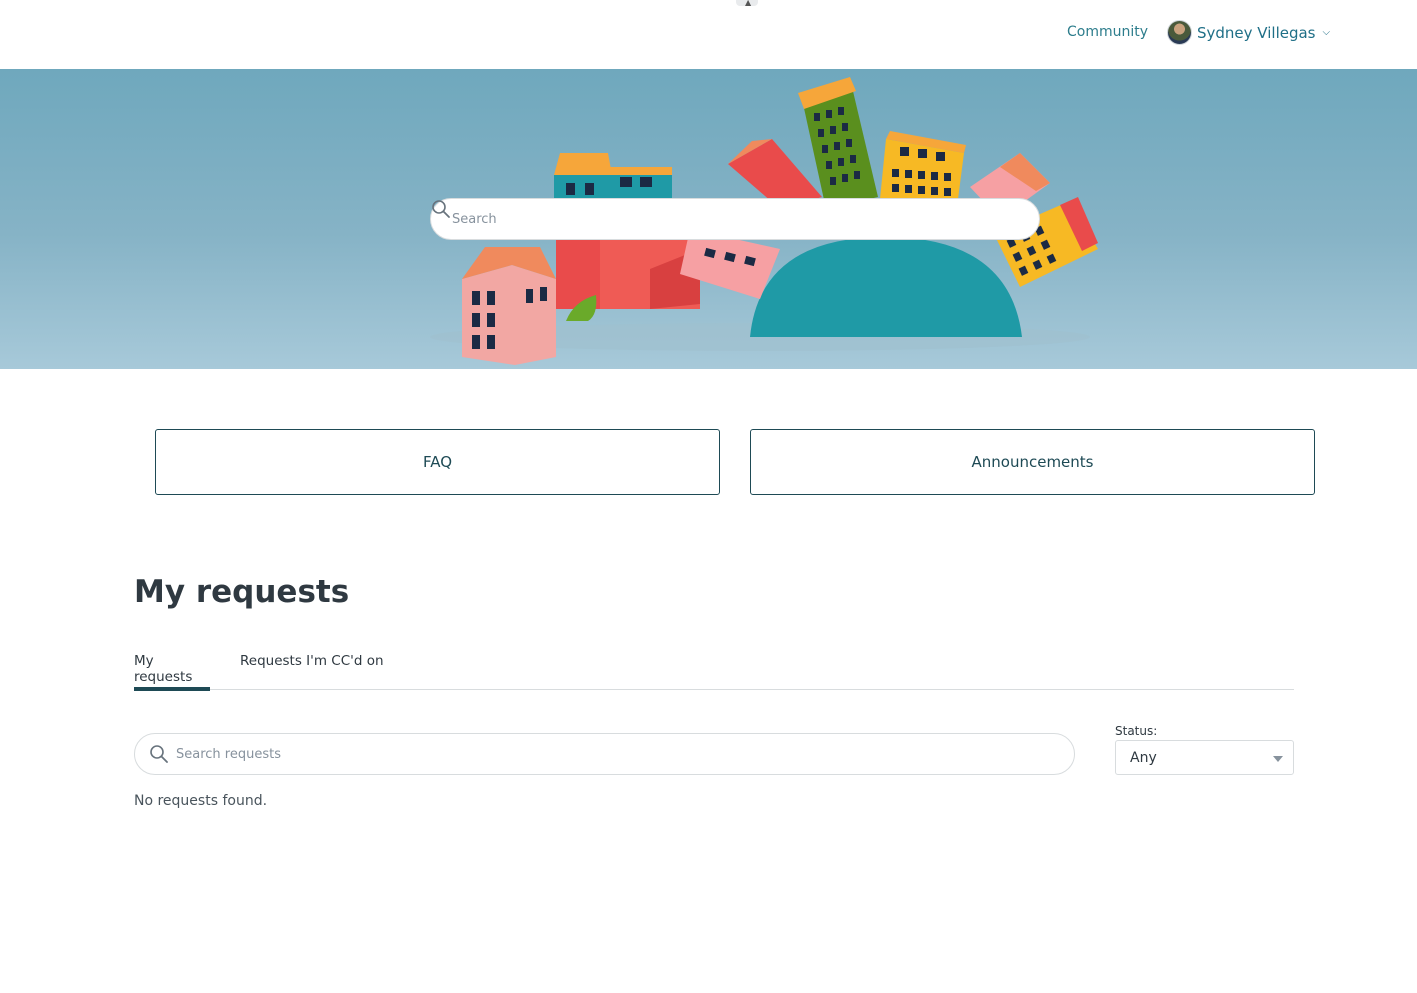 The width and height of the screenshot is (1417, 993). What do you see at coordinates (172, 671) in the screenshot?
I see `tab-my-requests: My requests` at bounding box center [172, 671].